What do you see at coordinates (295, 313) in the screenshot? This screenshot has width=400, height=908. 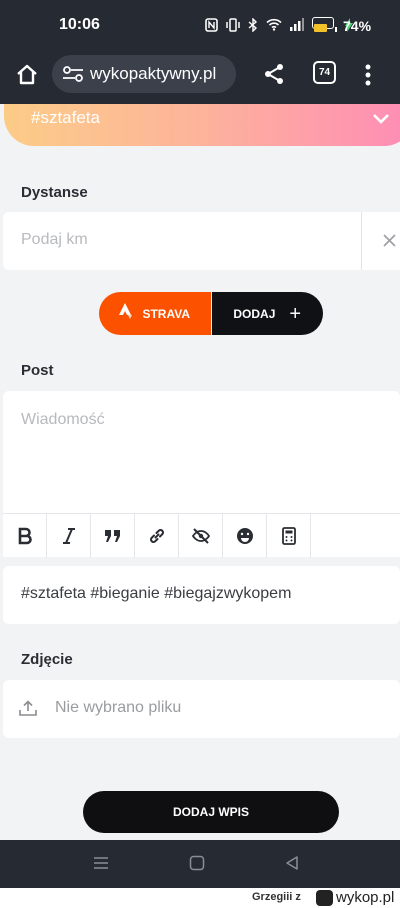 I see `plus-icon: +` at bounding box center [295, 313].